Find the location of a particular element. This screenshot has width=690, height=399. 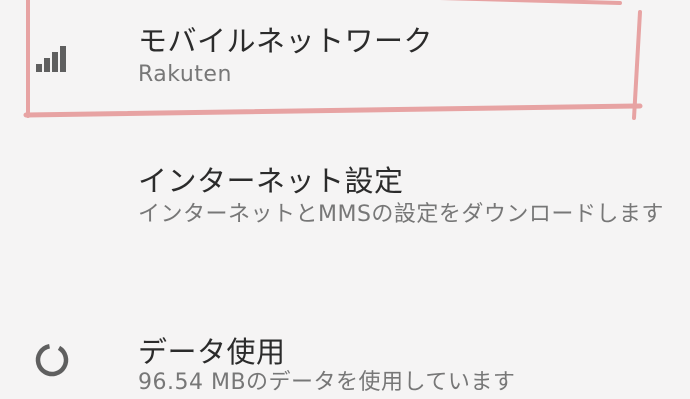

signal-icon is located at coordinates (51, 59).